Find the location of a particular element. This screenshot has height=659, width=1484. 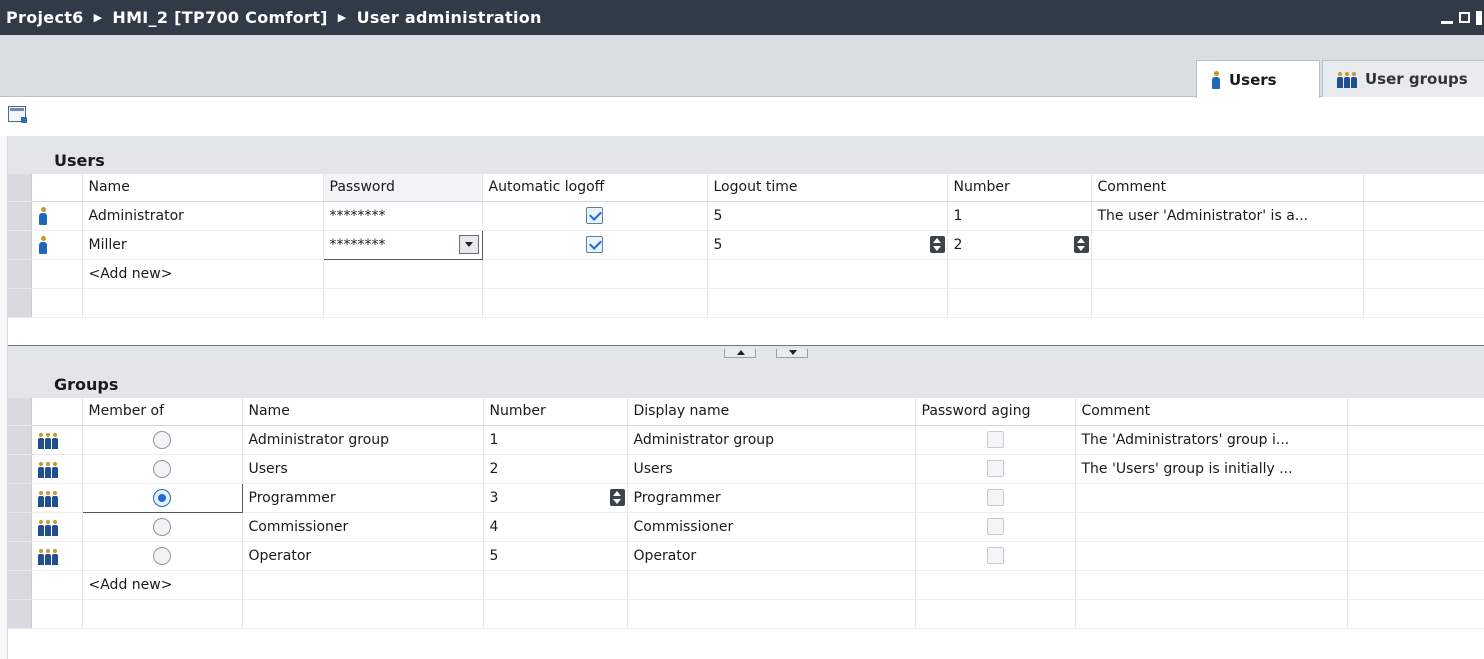

table-row: Programmer 3 Programmer is located at coordinates (746, 497).